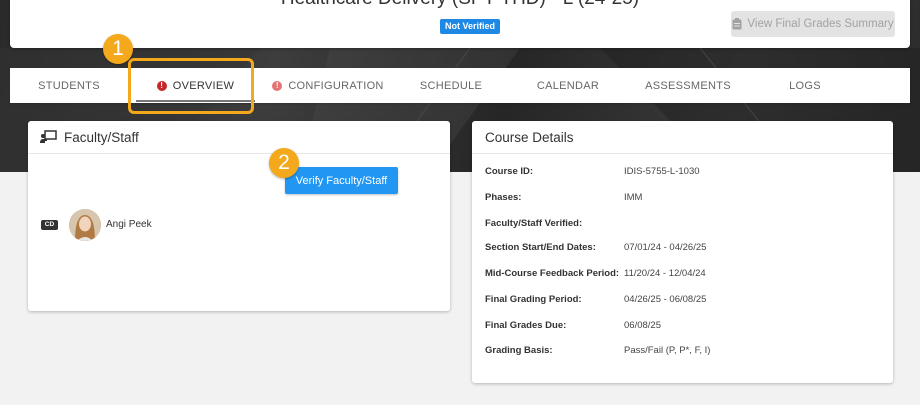  I want to click on tab-students: STUDENTS, so click(69, 85).